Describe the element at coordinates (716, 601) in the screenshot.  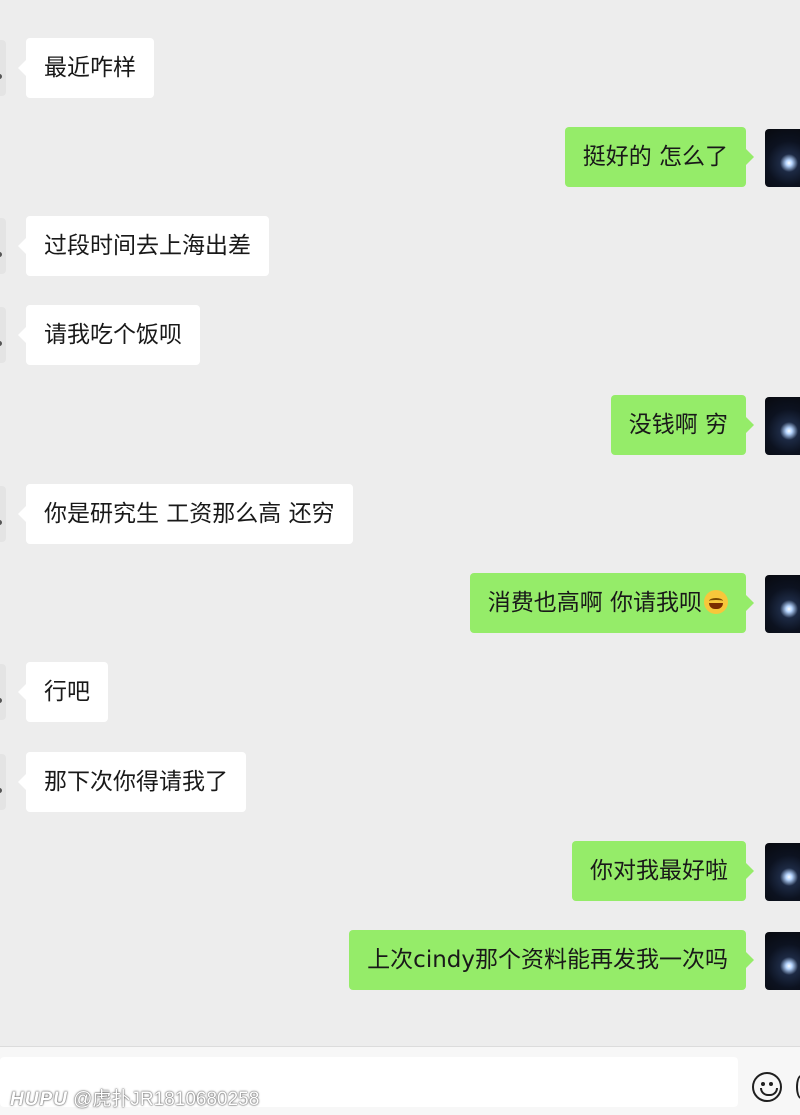
I see `tears-of-joy-emoji-icon` at that location.